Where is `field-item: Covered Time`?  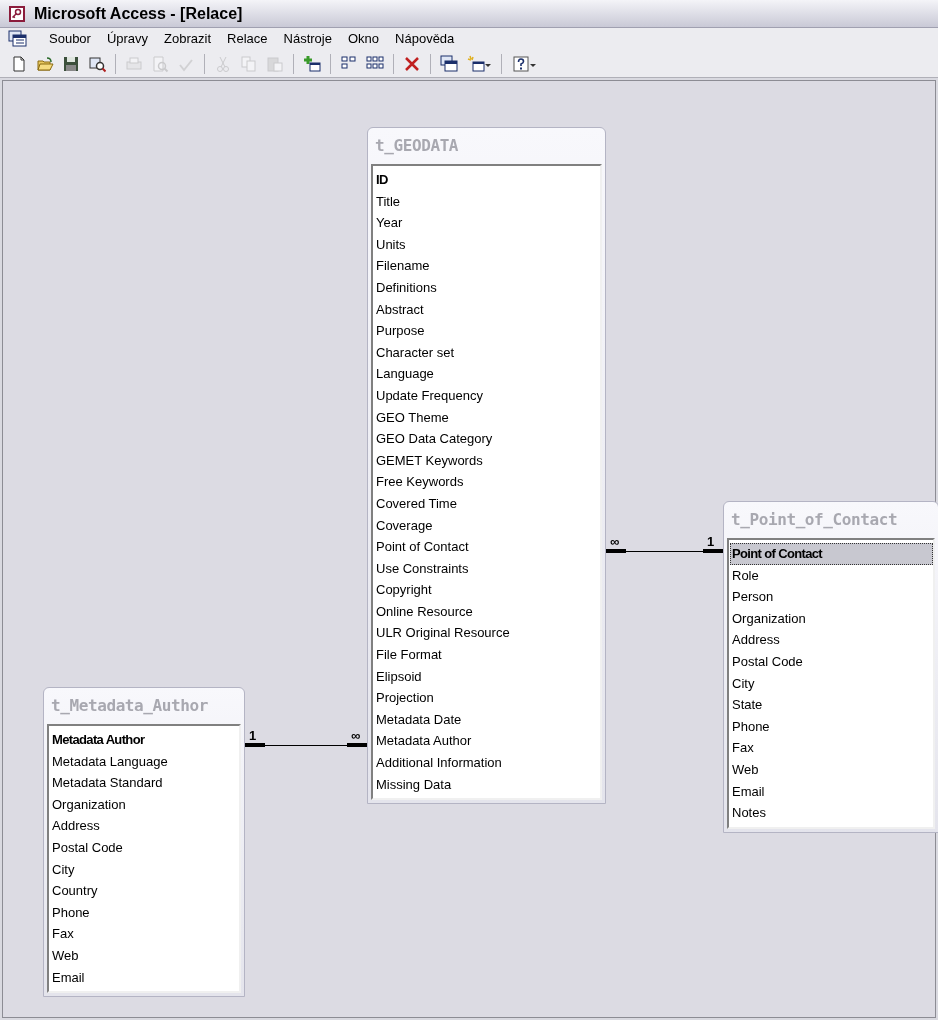 field-item: Covered Time is located at coordinates (487, 503).